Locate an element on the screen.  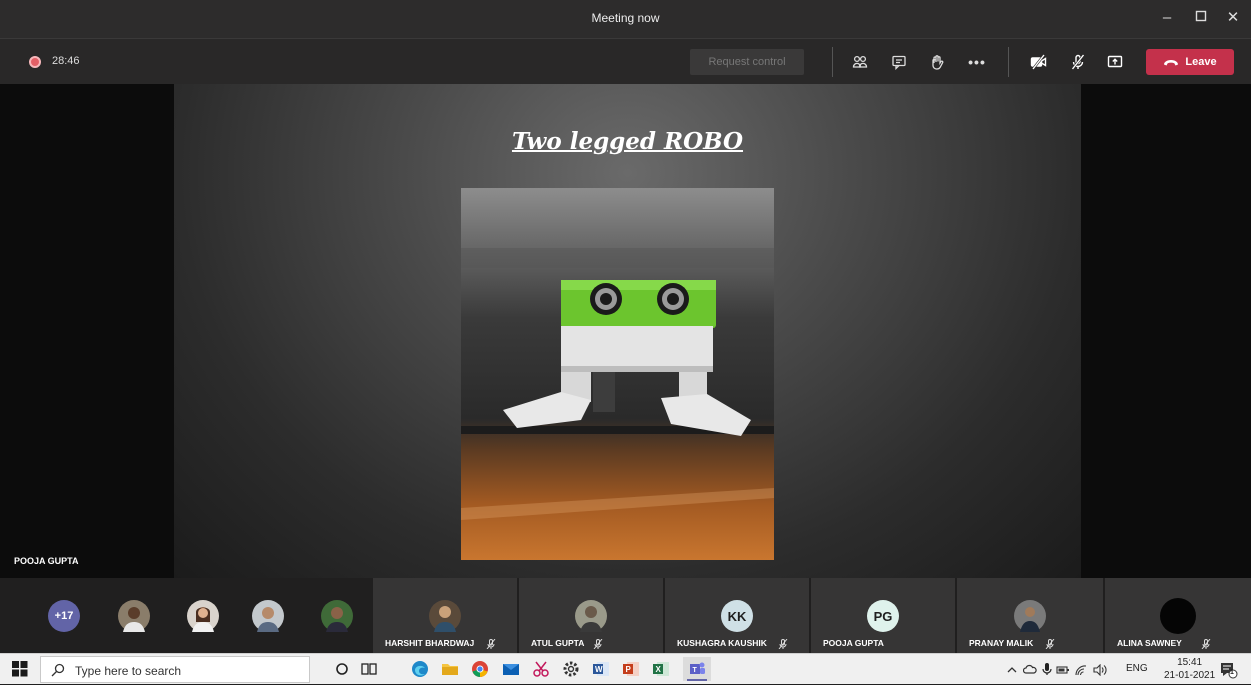
search-icon is located at coordinates (58, 670).